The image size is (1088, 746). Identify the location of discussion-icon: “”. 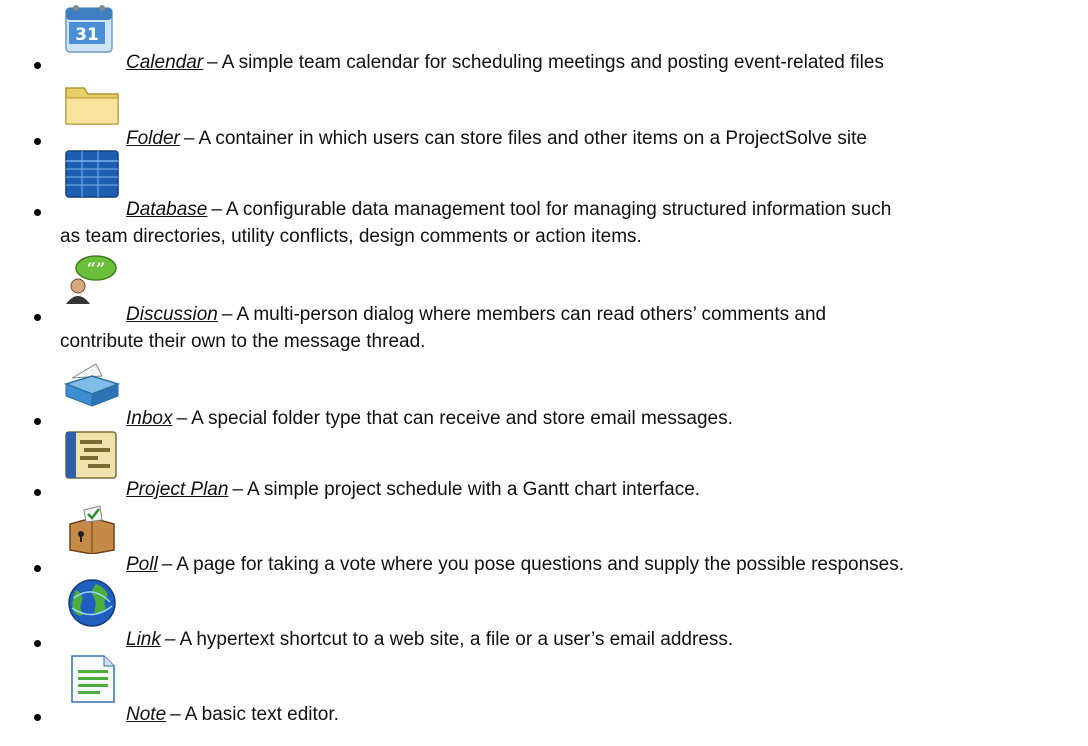
(93, 279).